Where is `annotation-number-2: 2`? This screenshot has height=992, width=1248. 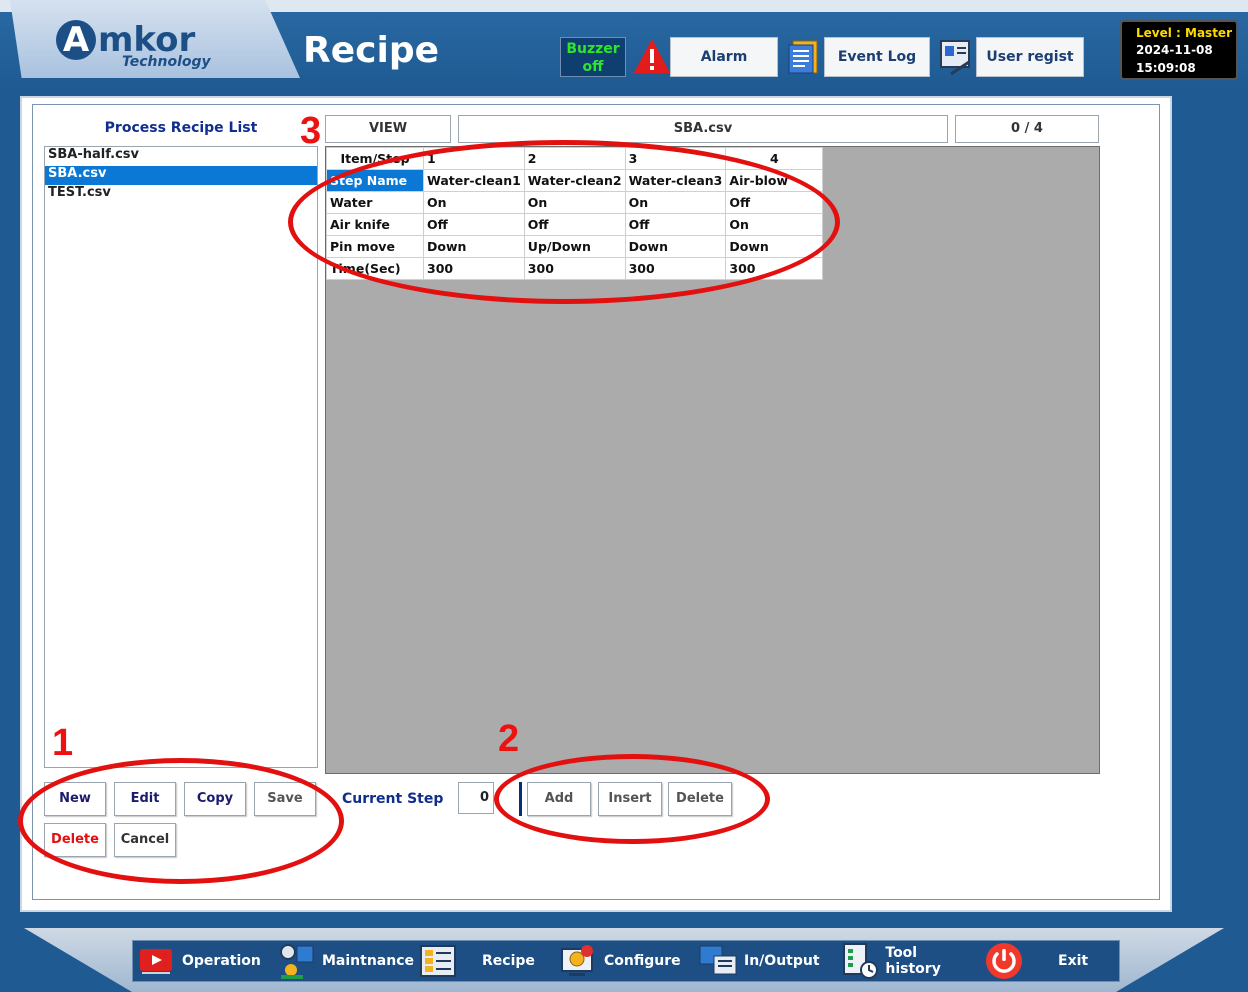
annotation-number-2: 2 is located at coordinates (509, 739).